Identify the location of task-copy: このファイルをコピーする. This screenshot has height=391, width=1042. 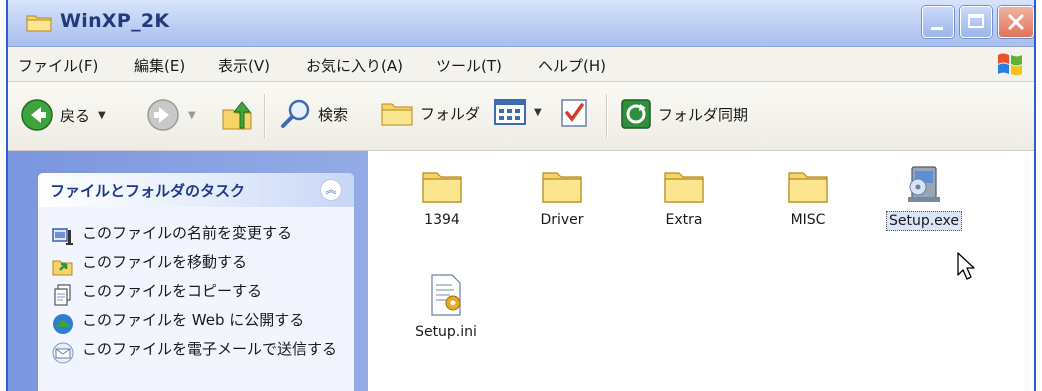
(197, 294).